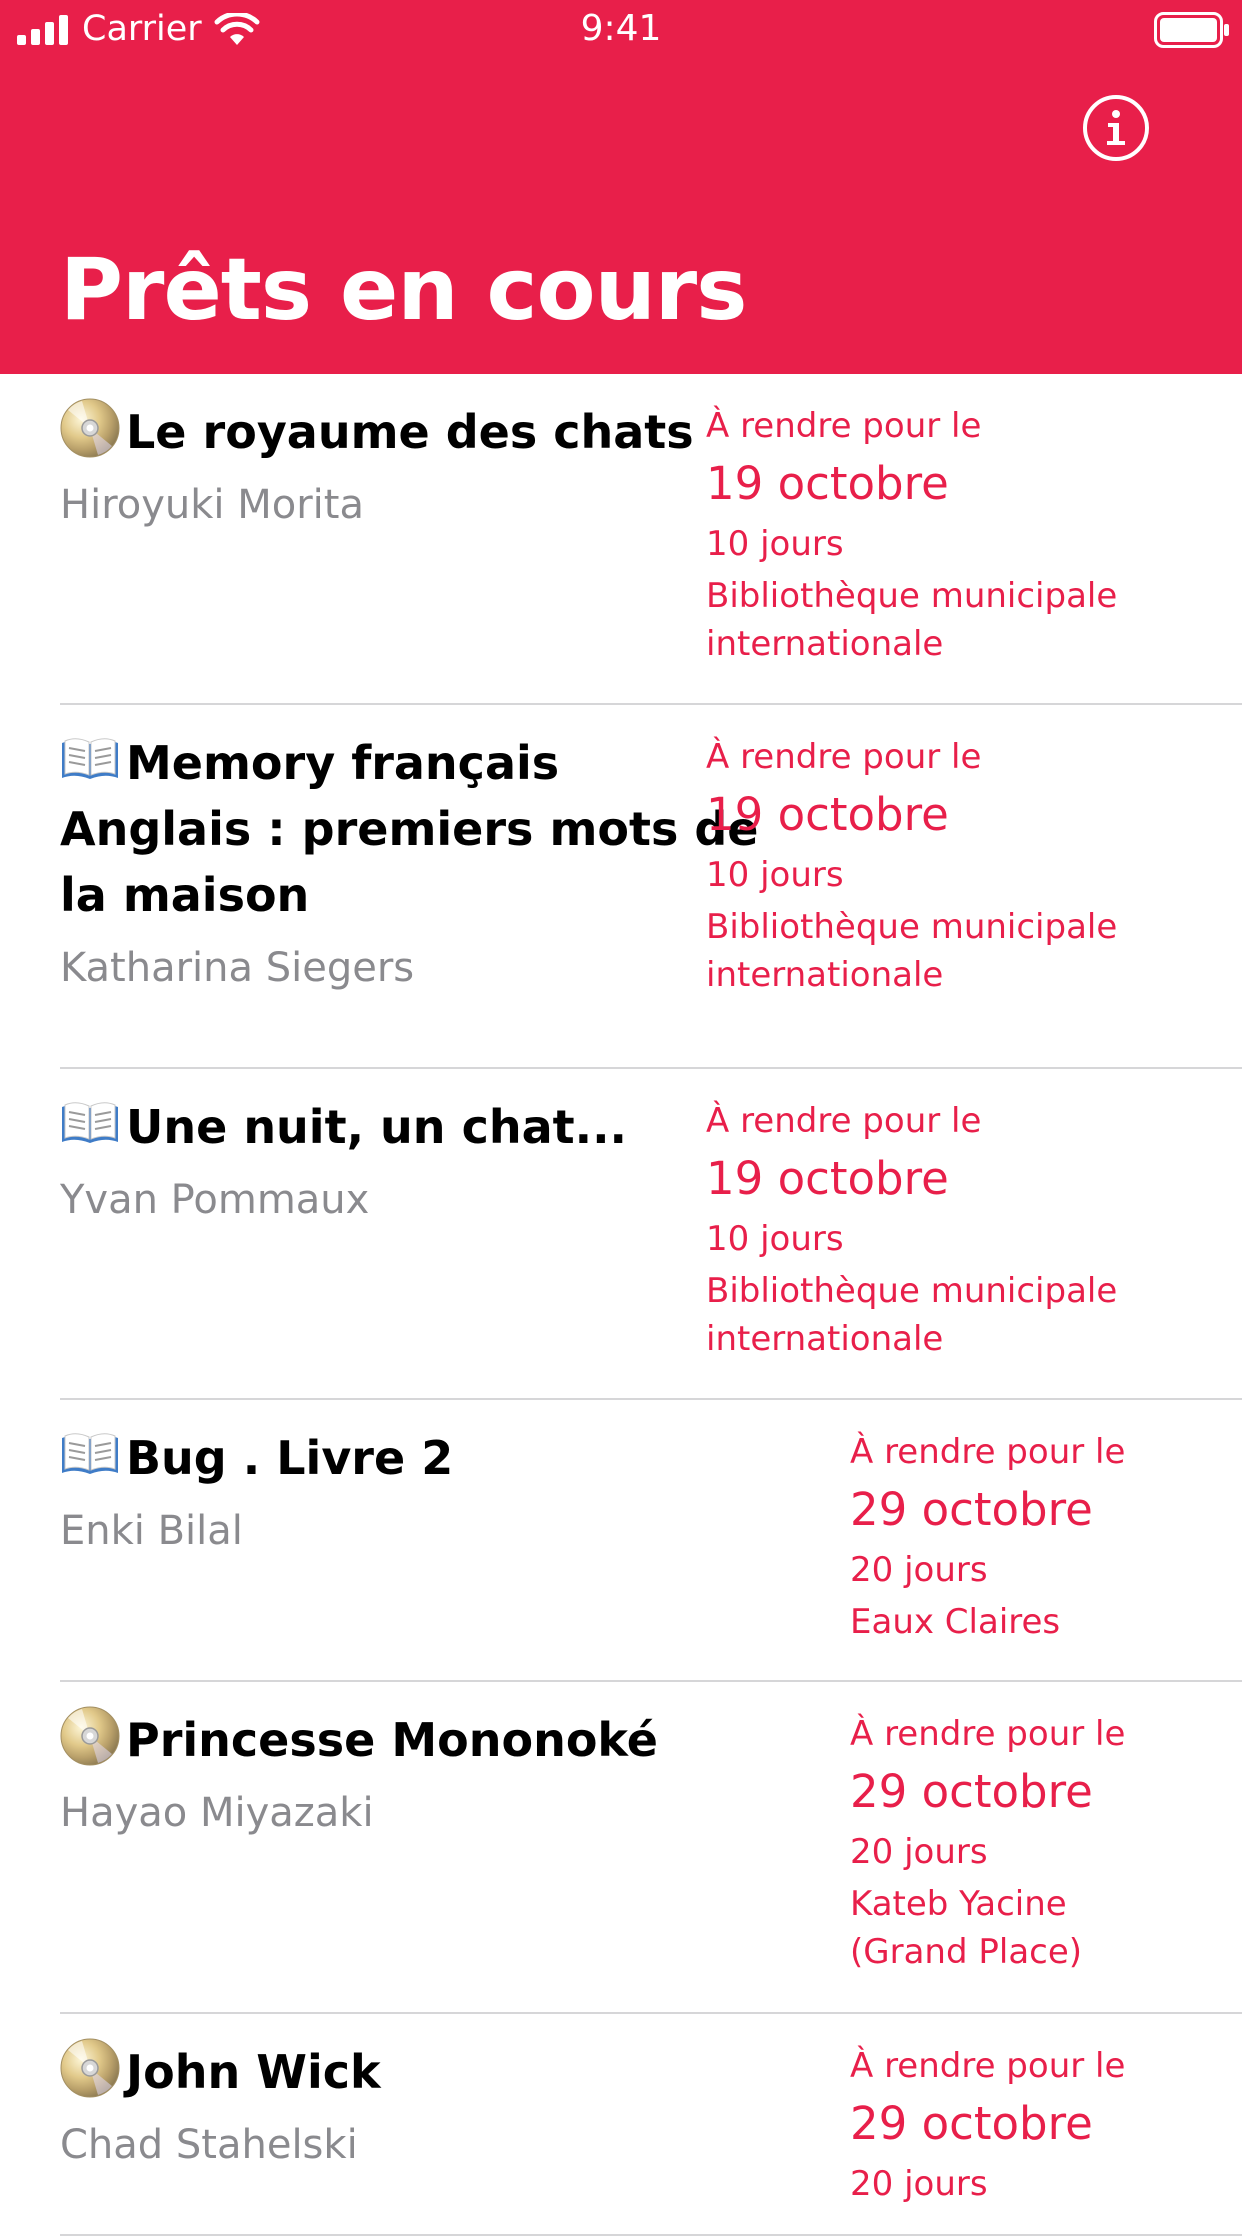 This screenshot has height=2236, width=1242. Describe the element at coordinates (217, 1813) in the screenshot. I see `loan-author: Hayao Miyazaki` at that location.